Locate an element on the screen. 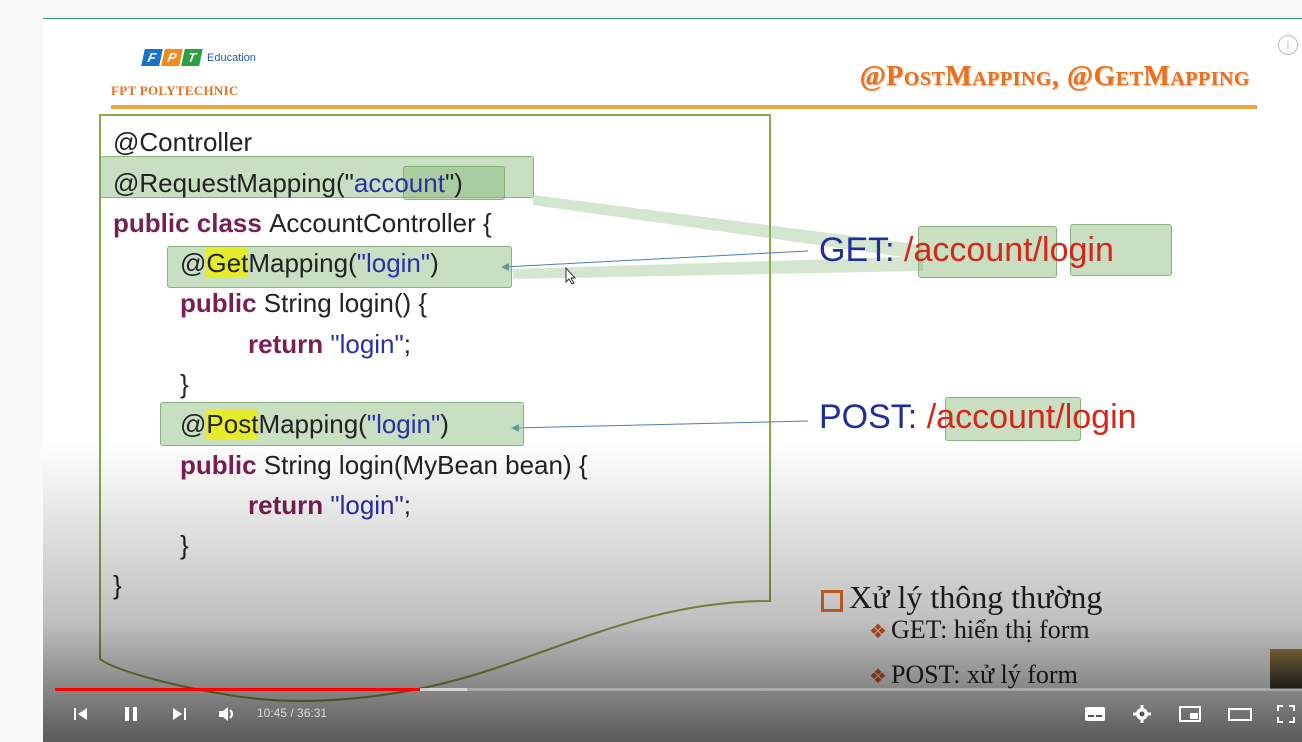  code-line-requestmapping: @RequestMapping("account") is located at coordinates (288, 183).